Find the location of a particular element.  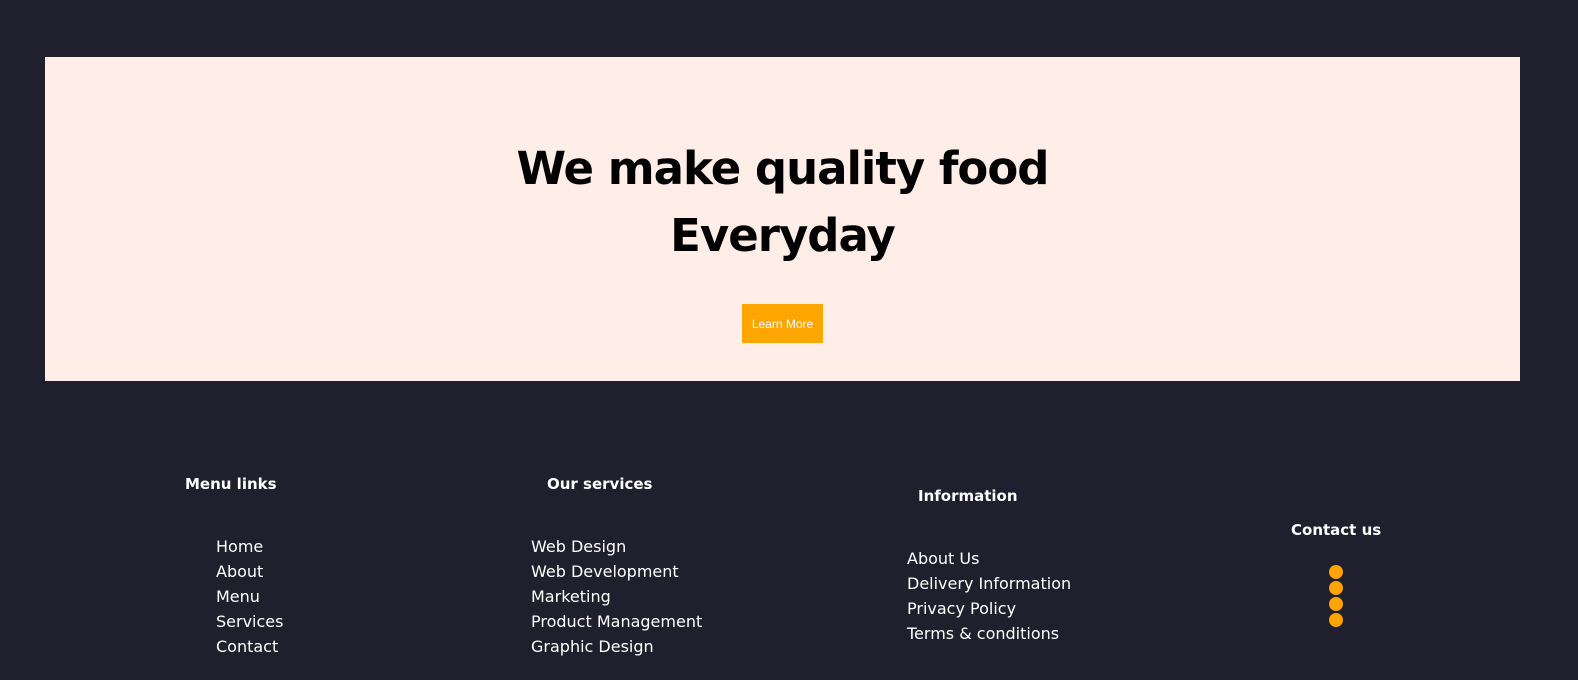

service-link-graphic-design: Graphic Design is located at coordinates (592, 646).